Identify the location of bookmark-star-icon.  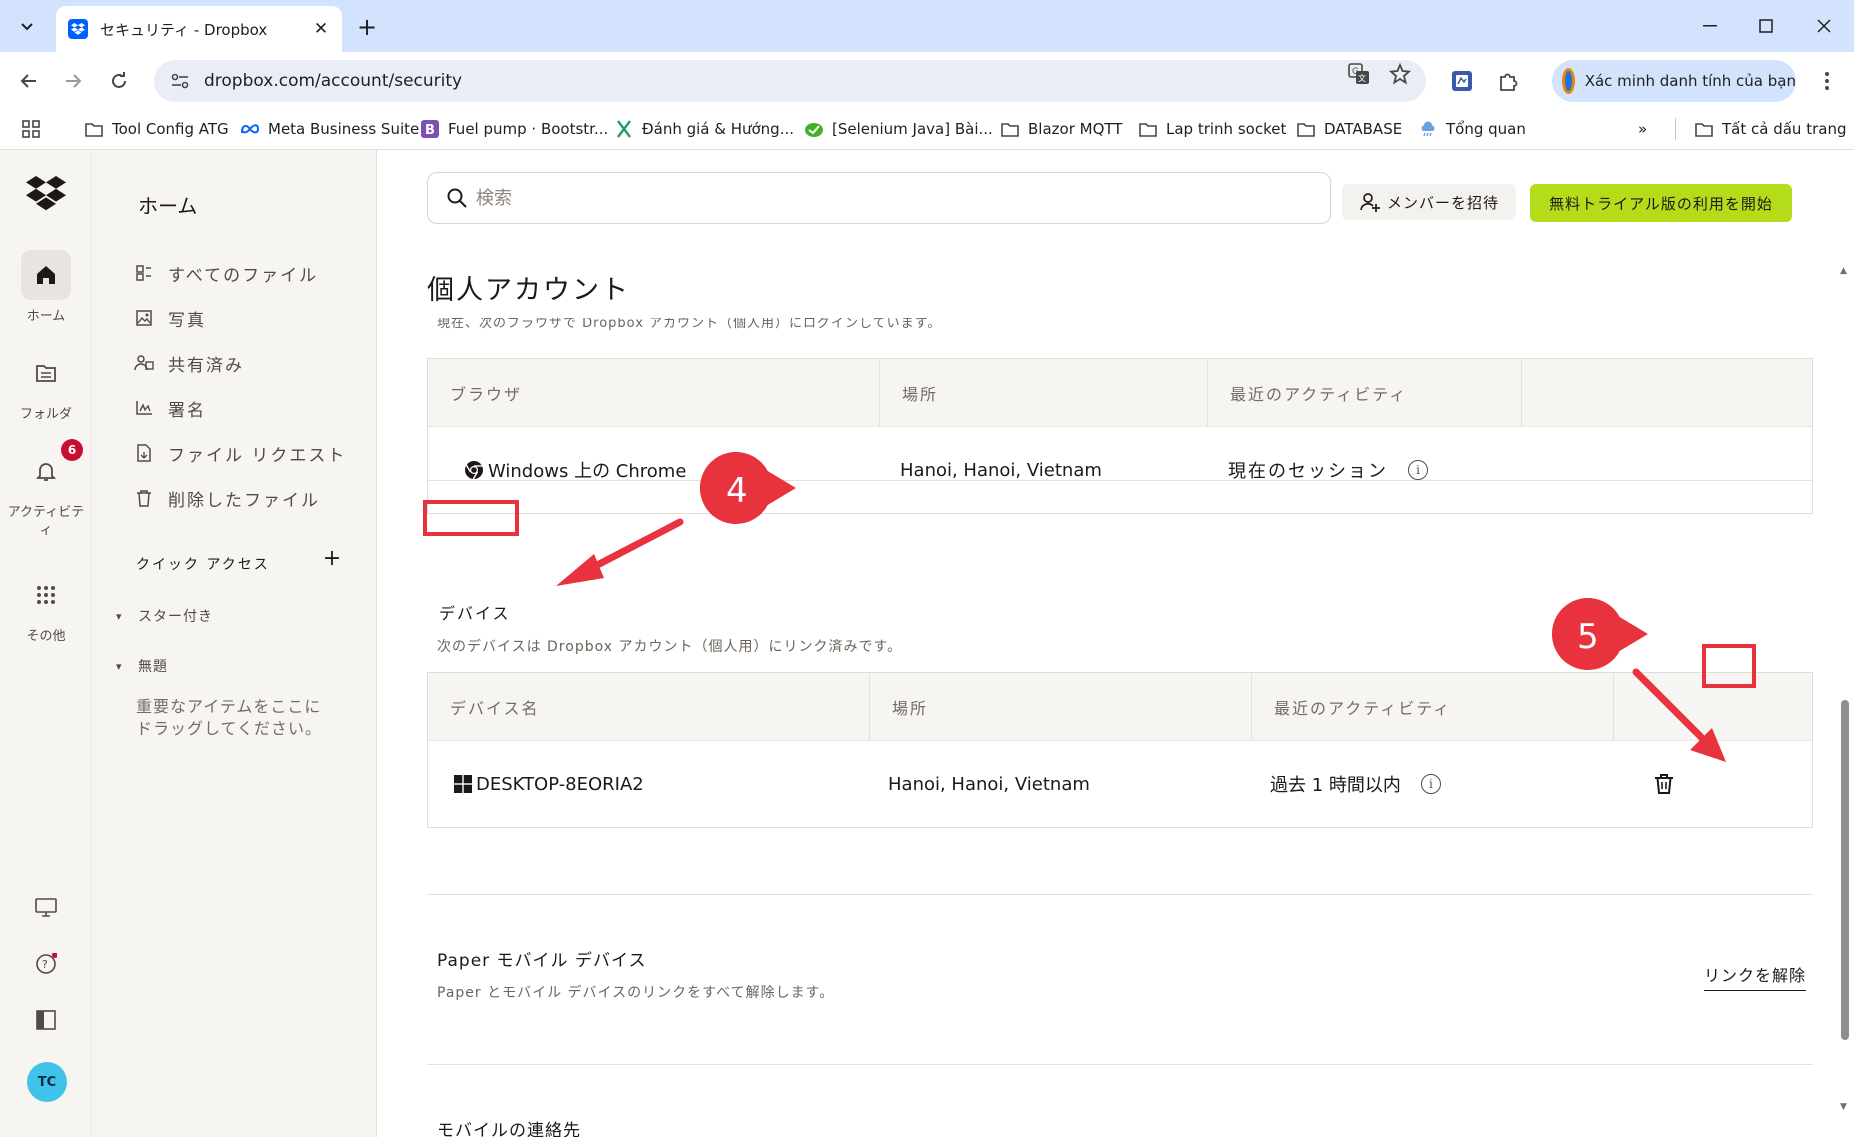
(1400, 74).